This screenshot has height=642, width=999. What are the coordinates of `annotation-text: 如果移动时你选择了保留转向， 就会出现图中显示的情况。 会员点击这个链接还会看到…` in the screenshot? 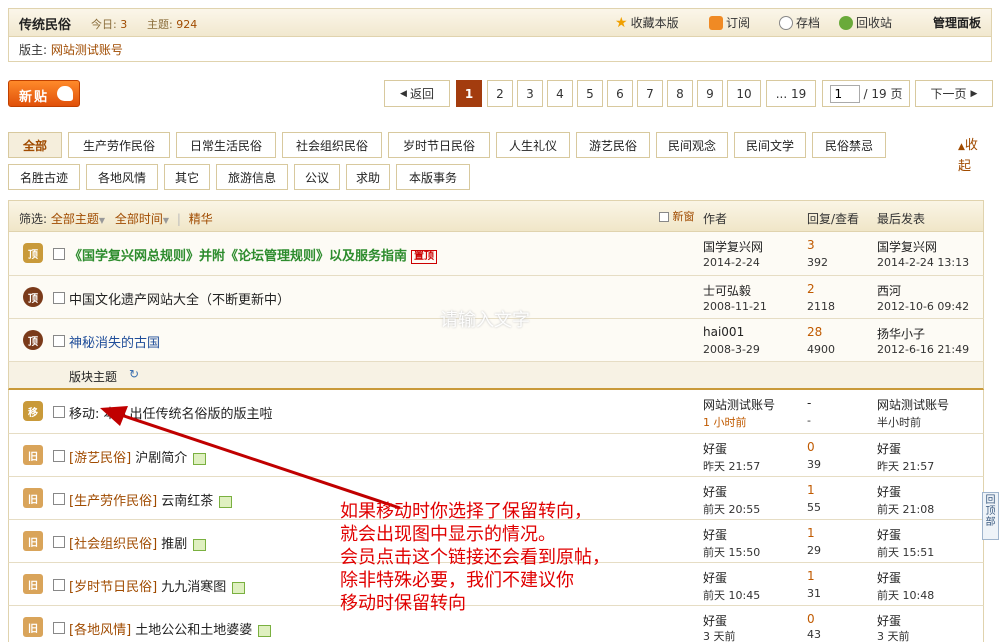 It's located at (475, 557).